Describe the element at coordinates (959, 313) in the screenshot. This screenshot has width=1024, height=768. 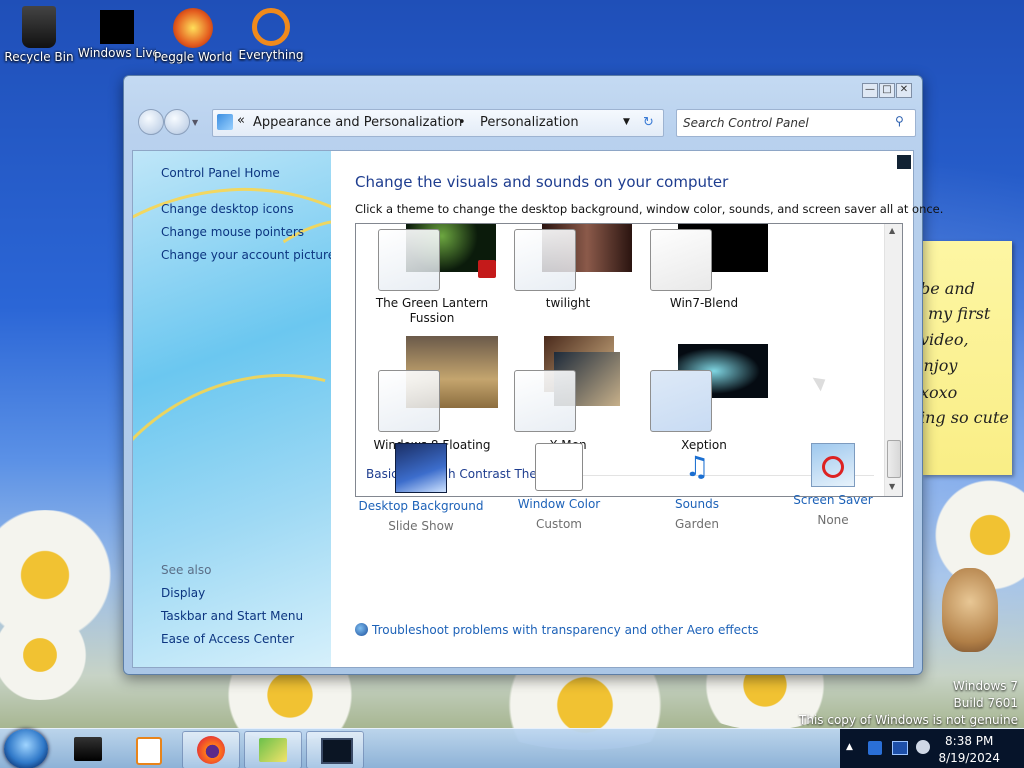
I see `note-line: my first` at that location.